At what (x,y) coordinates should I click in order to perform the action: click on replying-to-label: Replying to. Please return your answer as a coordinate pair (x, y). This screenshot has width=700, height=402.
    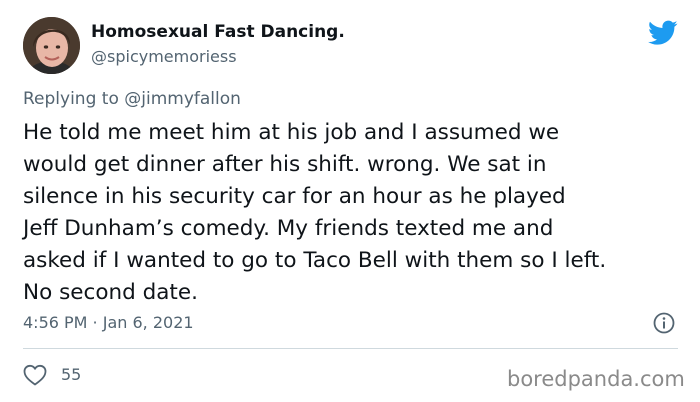
    Looking at the image, I should click on (74, 99).